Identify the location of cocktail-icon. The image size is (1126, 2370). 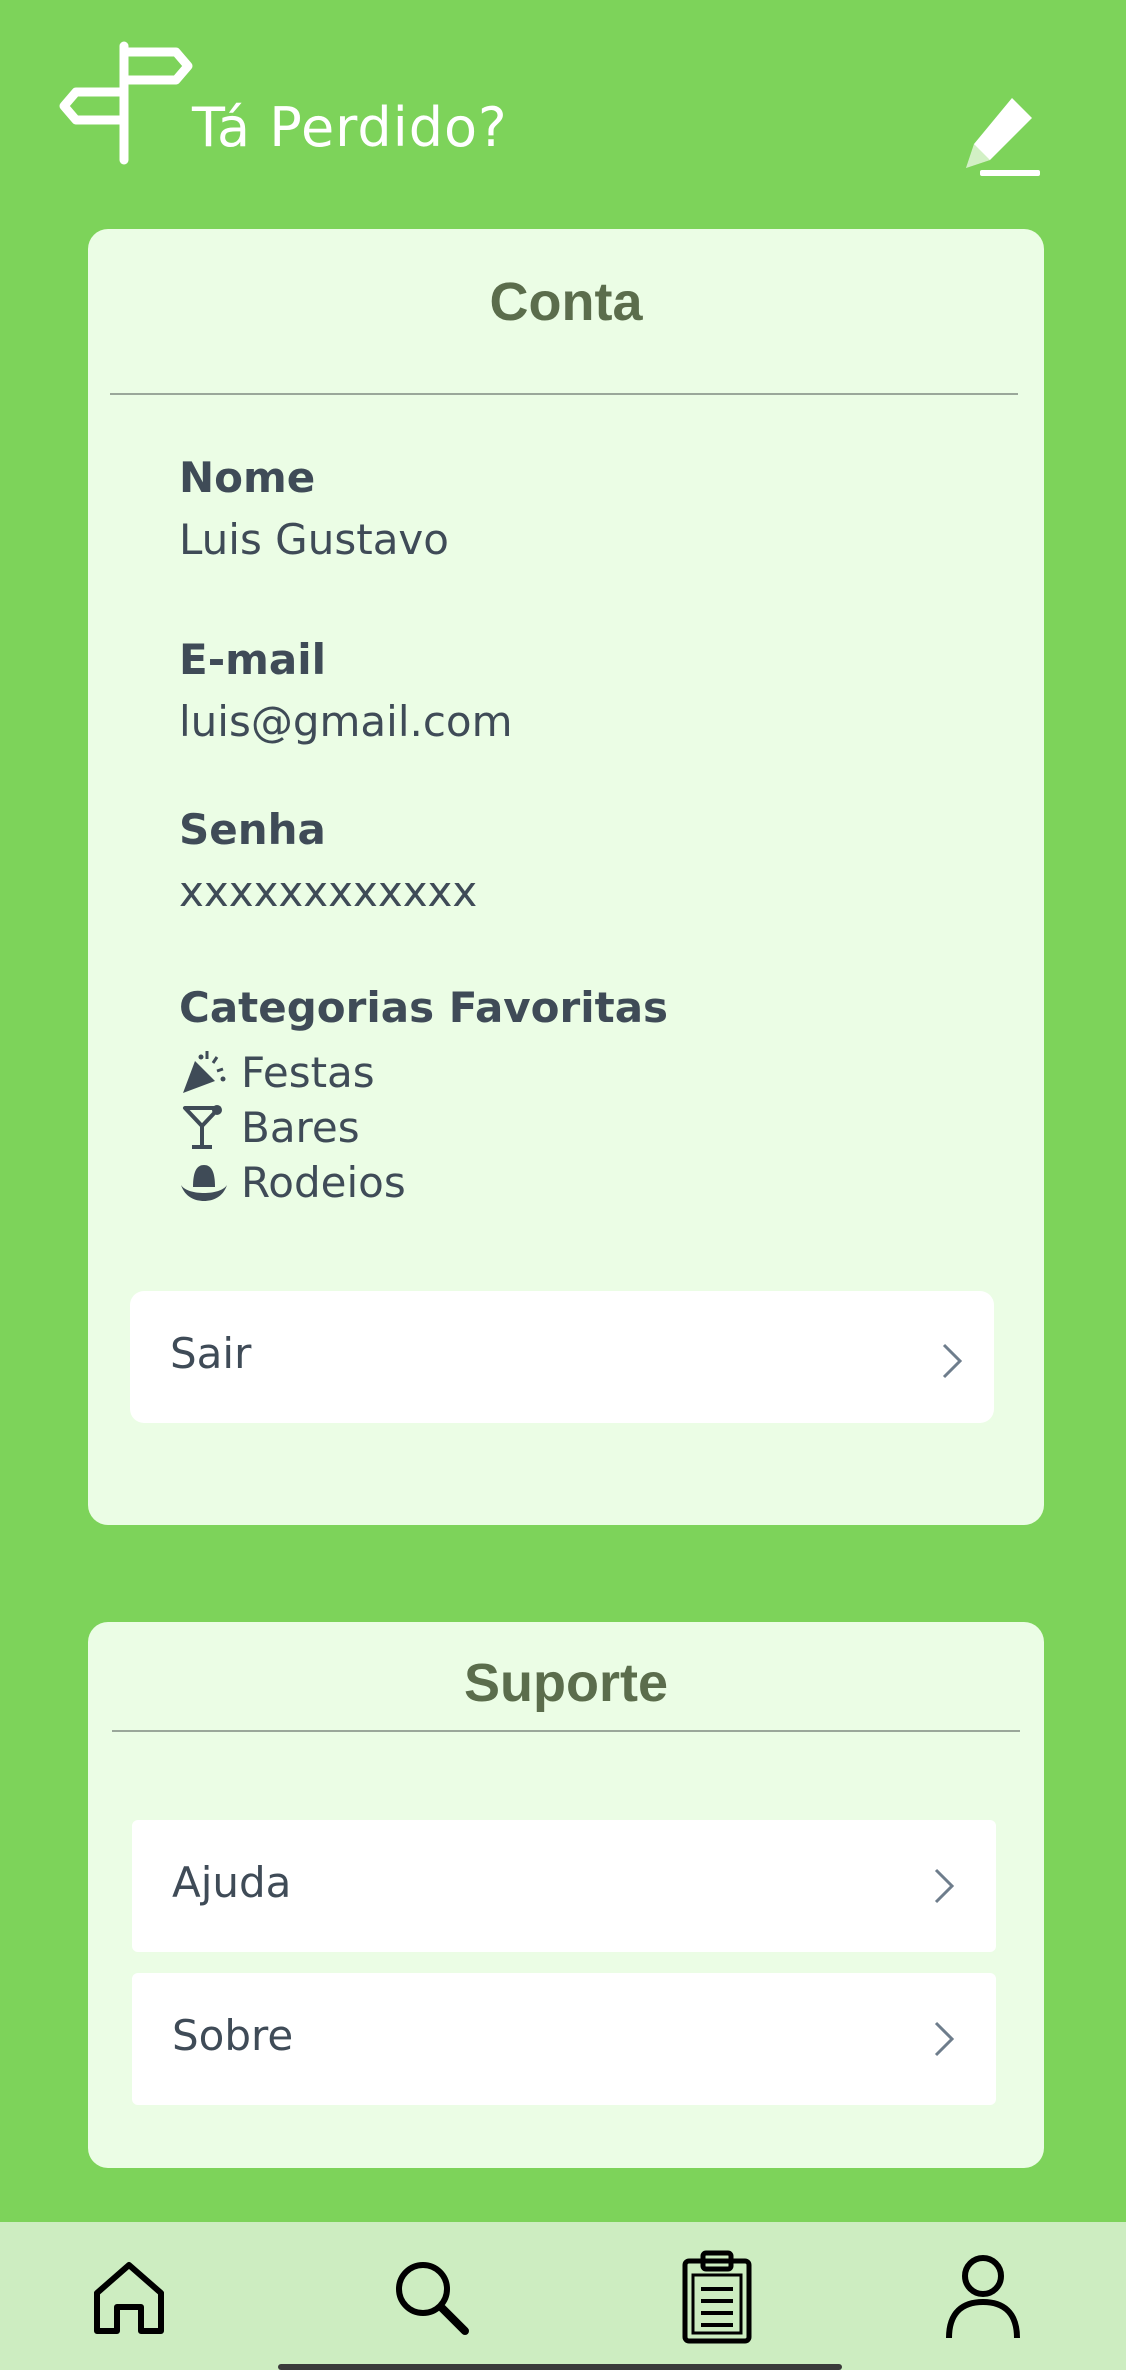
(202, 1127).